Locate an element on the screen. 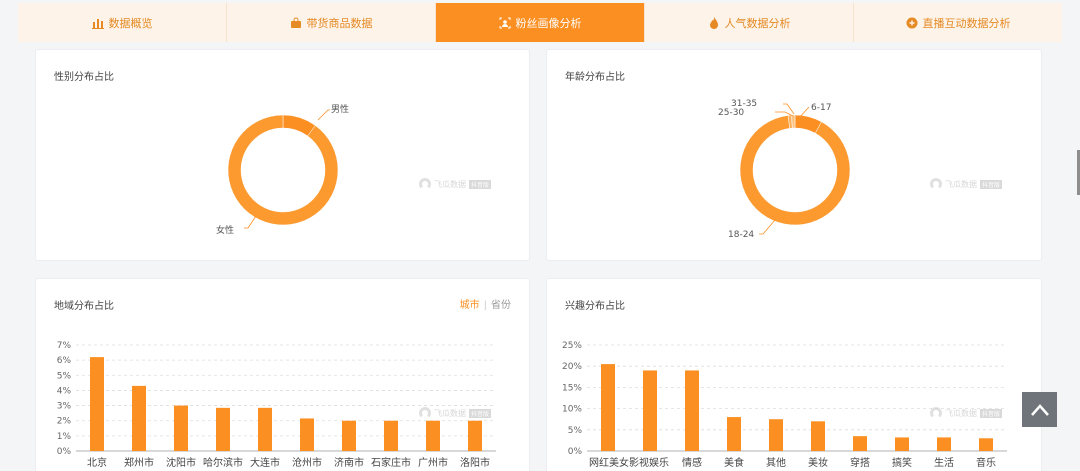 The height and width of the screenshot is (471, 1080). bar-其他 is located at coordinates (776, 435).